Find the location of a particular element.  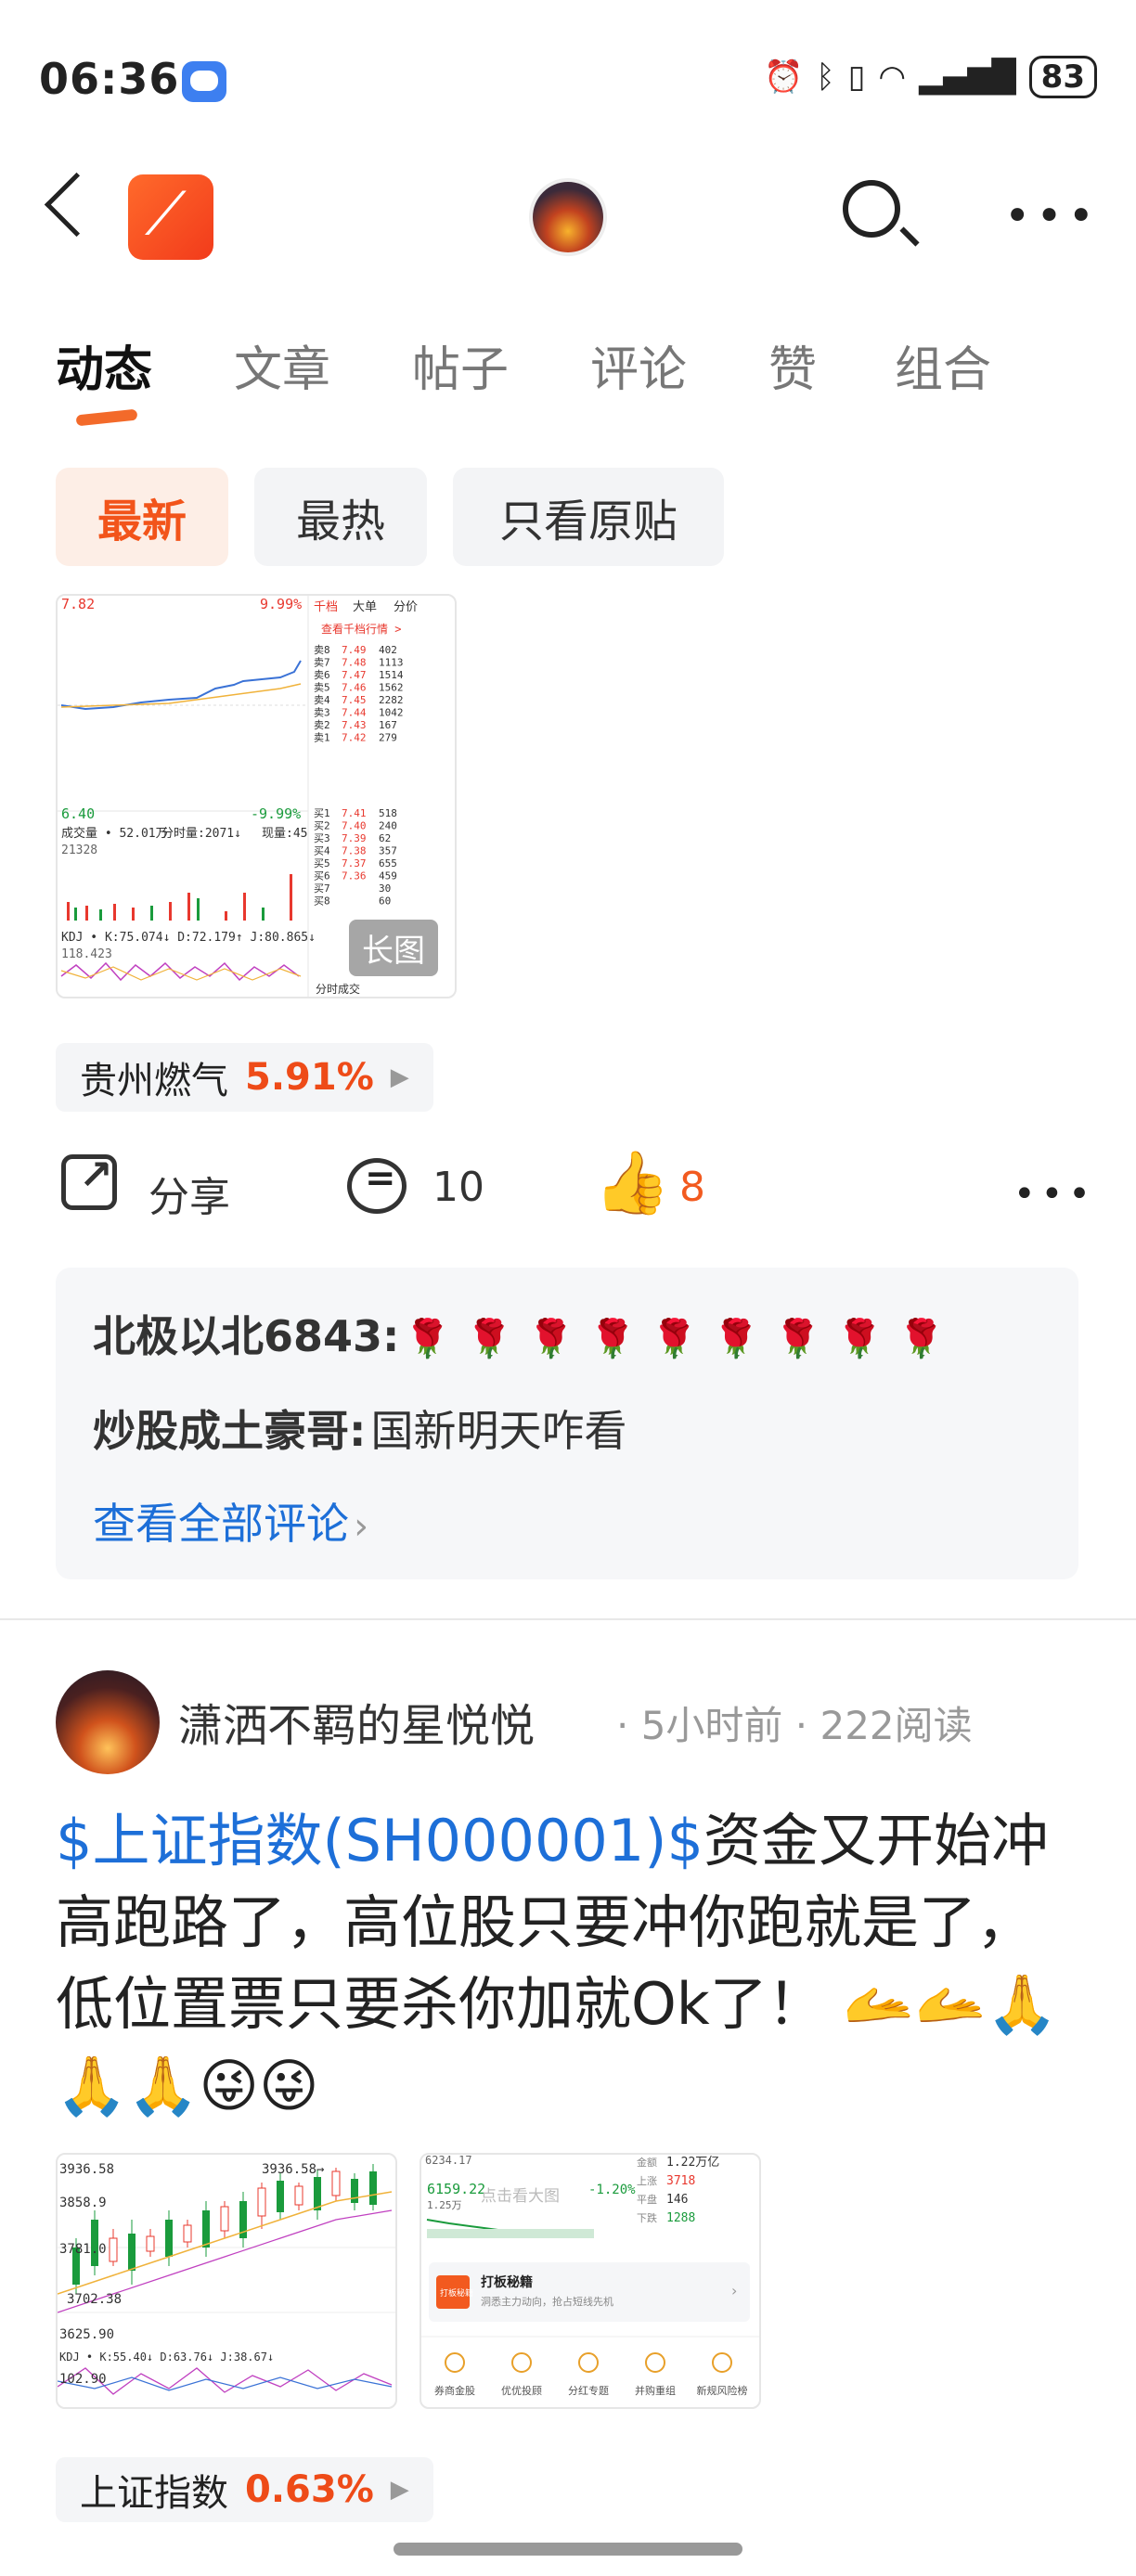

promo-badge: 打板秘籍 is located at coordinates (456, 2293).